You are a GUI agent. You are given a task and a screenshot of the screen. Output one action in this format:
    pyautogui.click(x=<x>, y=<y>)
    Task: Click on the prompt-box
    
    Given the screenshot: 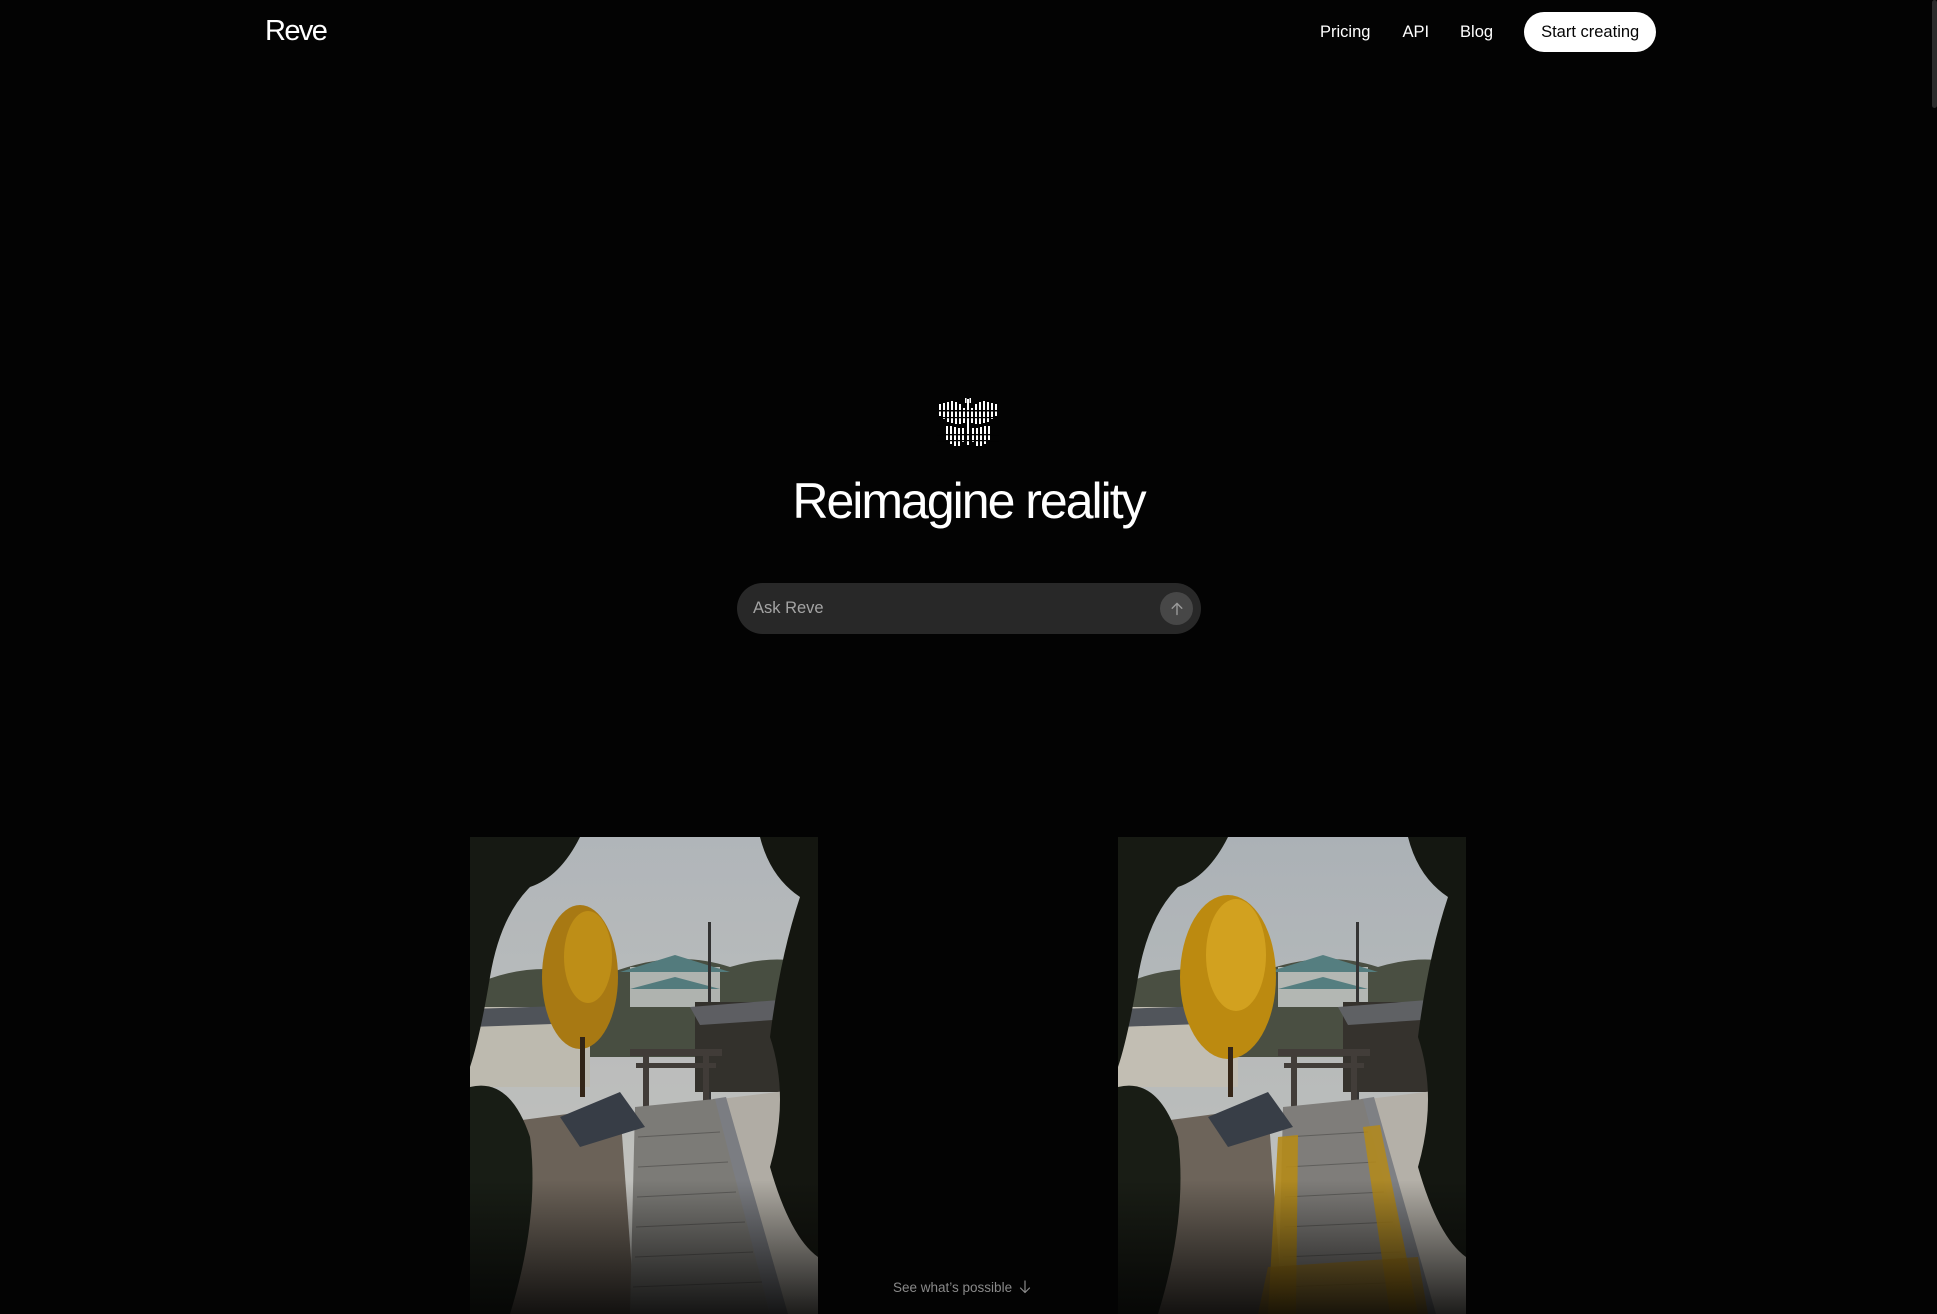 What is the action you would take?
    pyautogui.click(x=969, y=608)
    